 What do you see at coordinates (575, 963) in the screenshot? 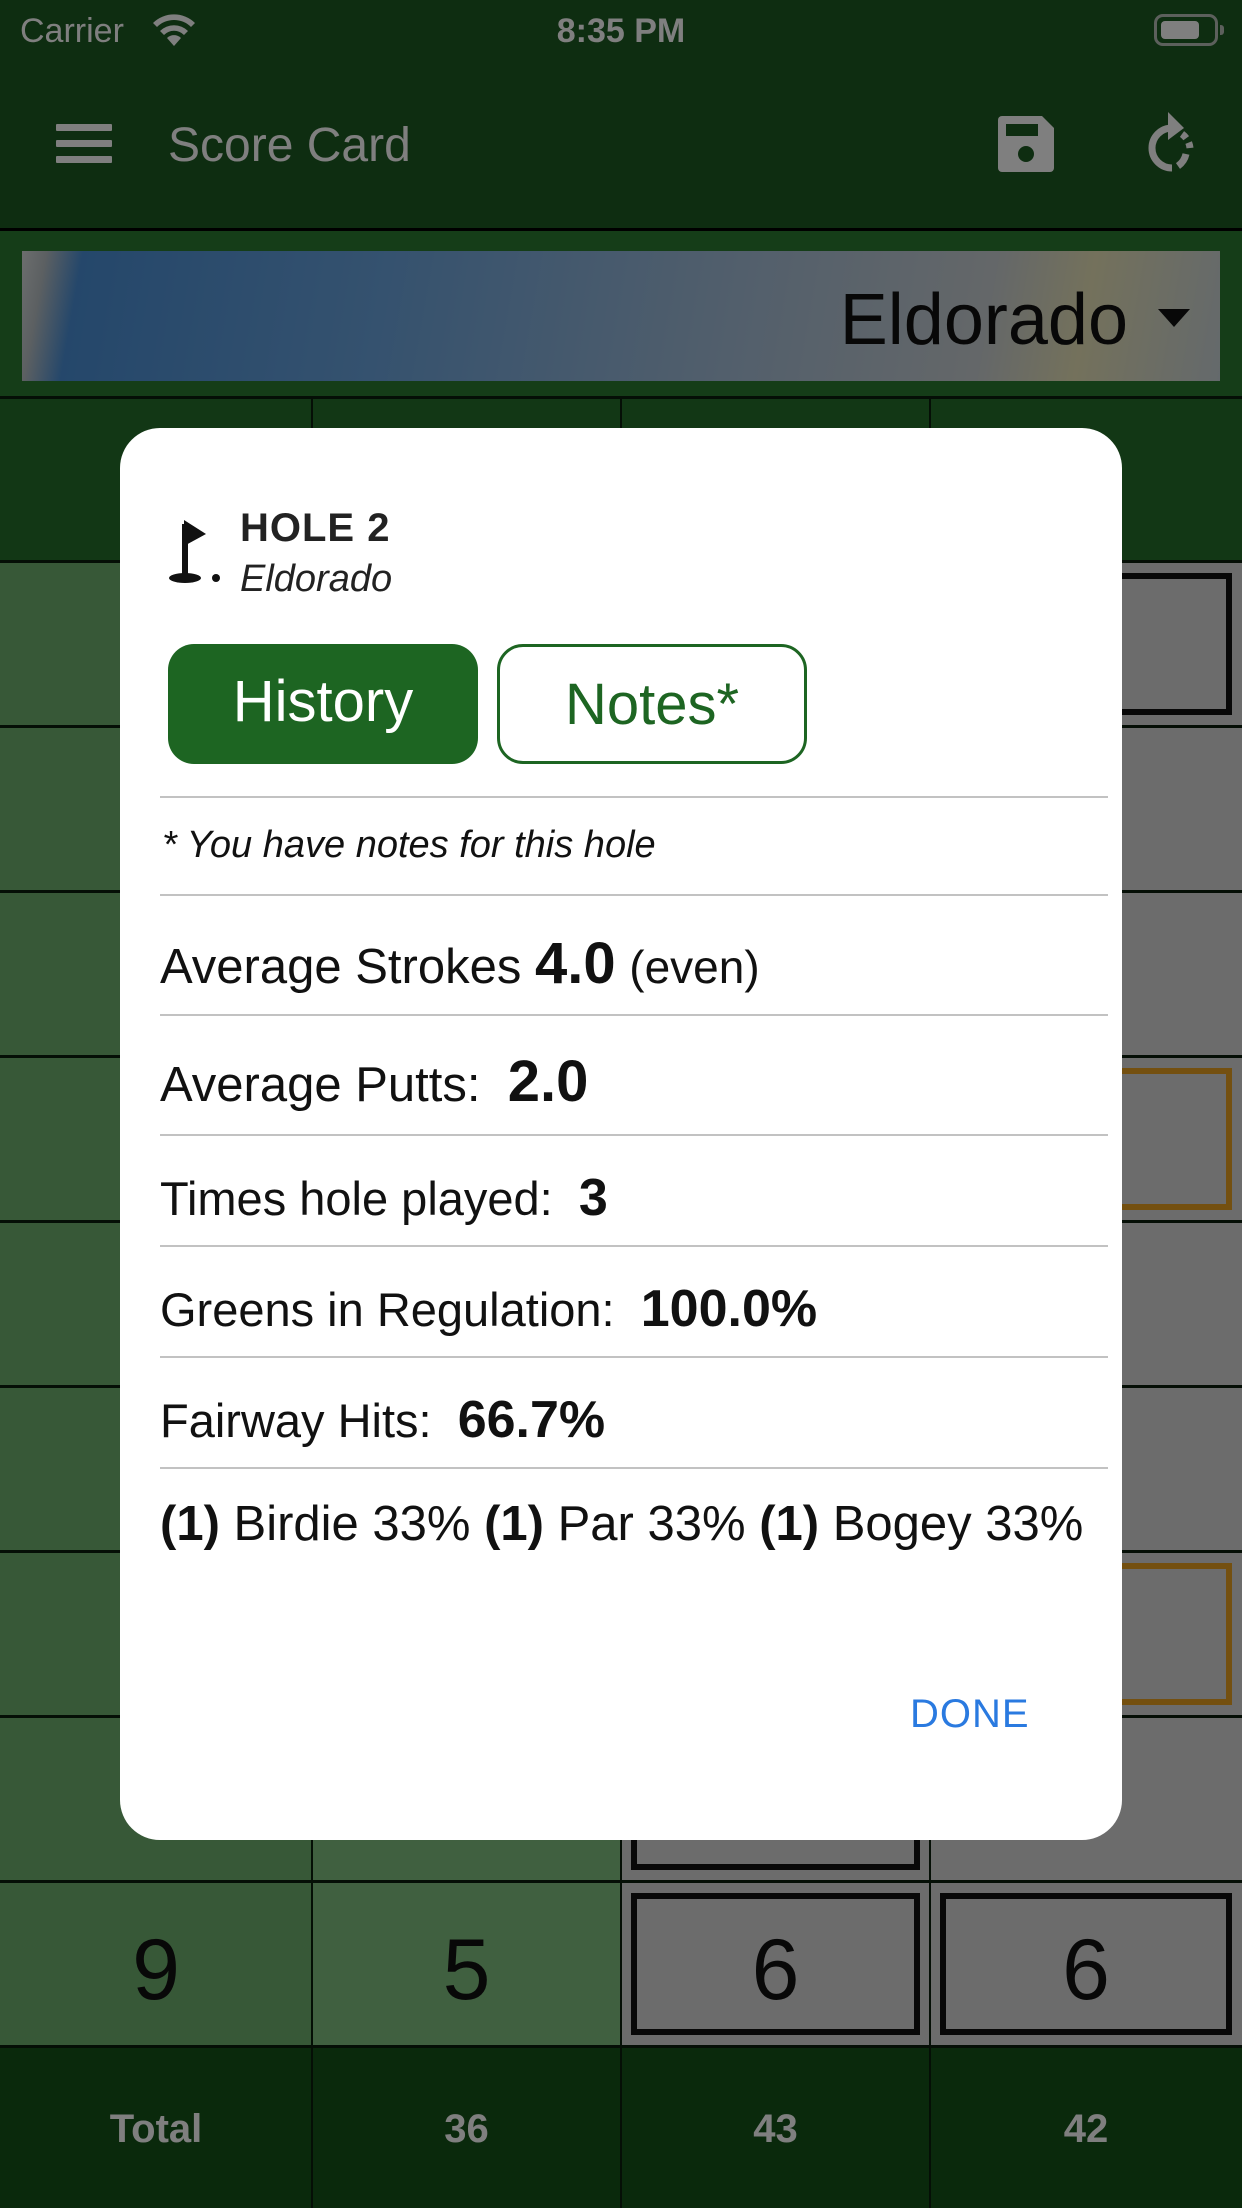
I see `stat-value: 4.0` at bounding box center [575, 963].